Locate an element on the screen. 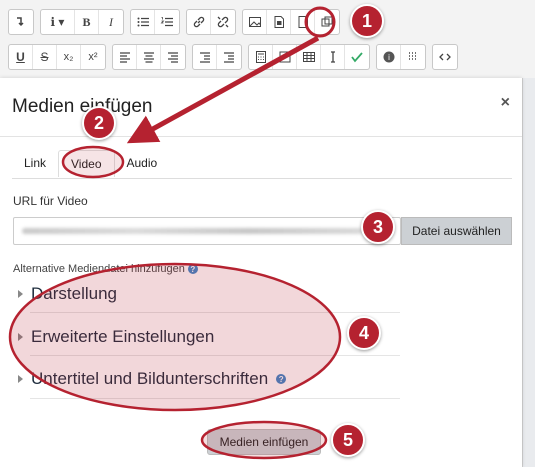 The height and width of the screenshot is (467, 535). manage-files-icon is located at coordinates (303, 22).